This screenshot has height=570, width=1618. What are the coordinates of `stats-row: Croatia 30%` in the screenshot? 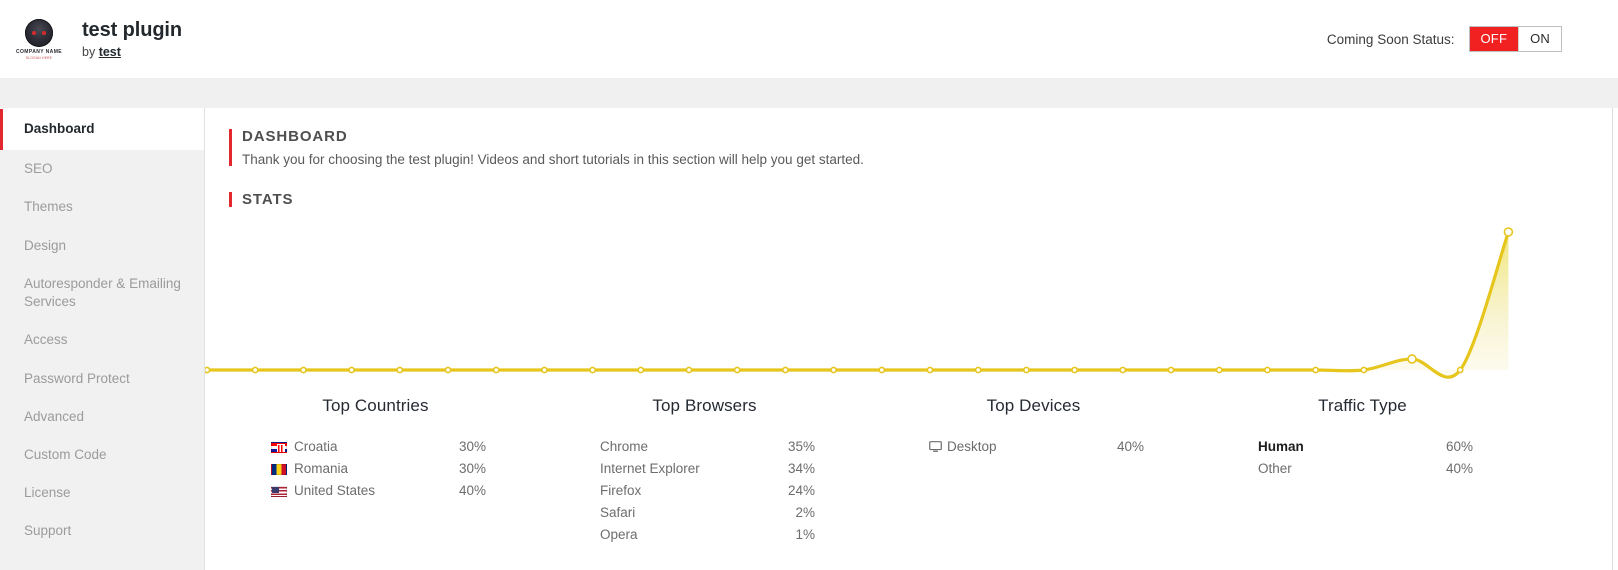 It's located at (378, 447).